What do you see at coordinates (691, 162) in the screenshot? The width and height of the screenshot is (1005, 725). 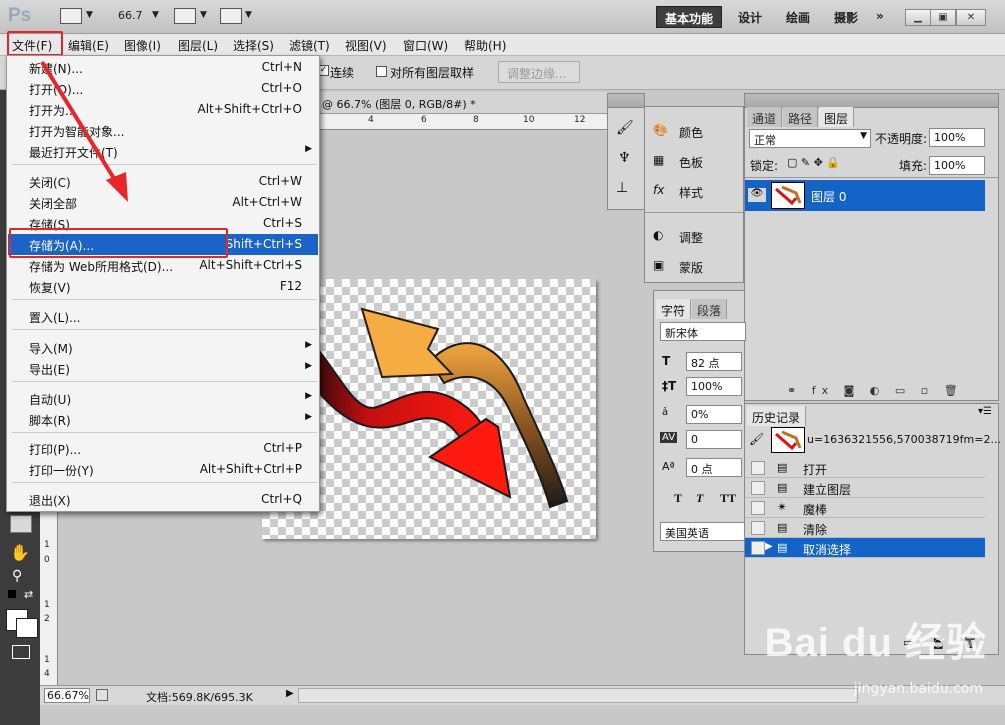 I see `swatches-label: 色板` at bounding box center [691, 162].